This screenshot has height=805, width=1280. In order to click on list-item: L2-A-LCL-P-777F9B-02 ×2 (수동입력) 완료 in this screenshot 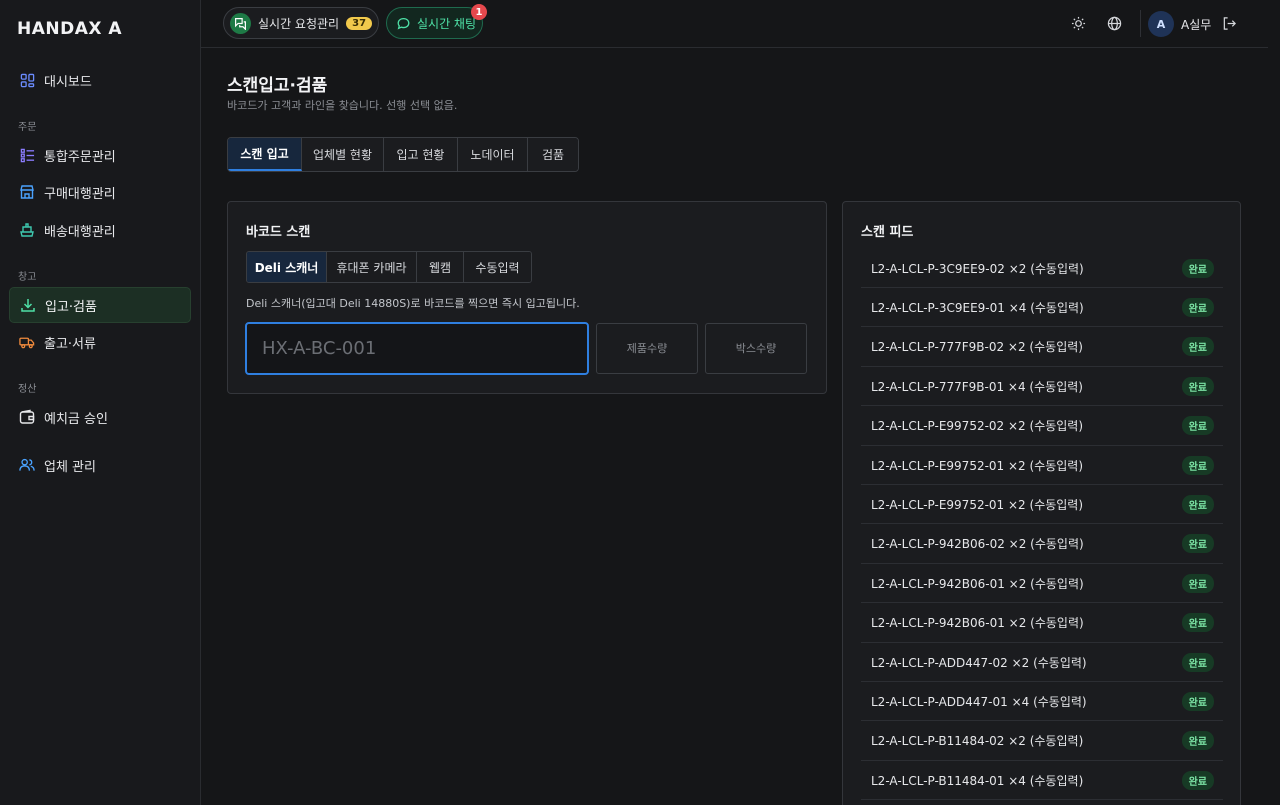, I will do `click(1042, 347)`.